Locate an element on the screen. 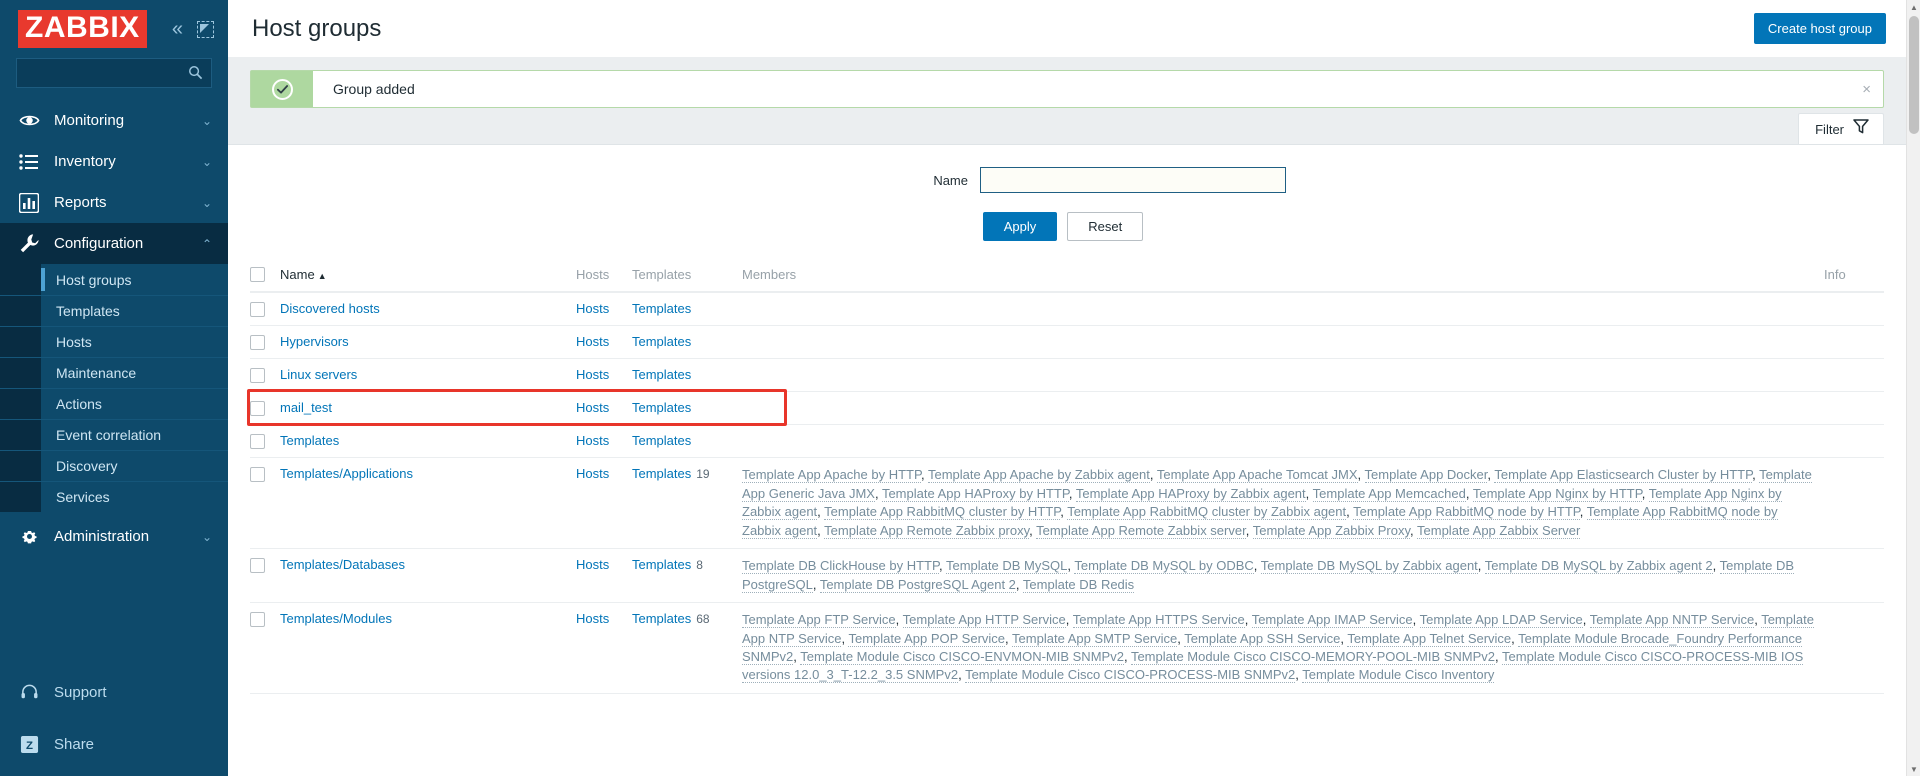 The width and height of the screenshot is (1920, 776). search-icon is located at coordinates (195, 75).